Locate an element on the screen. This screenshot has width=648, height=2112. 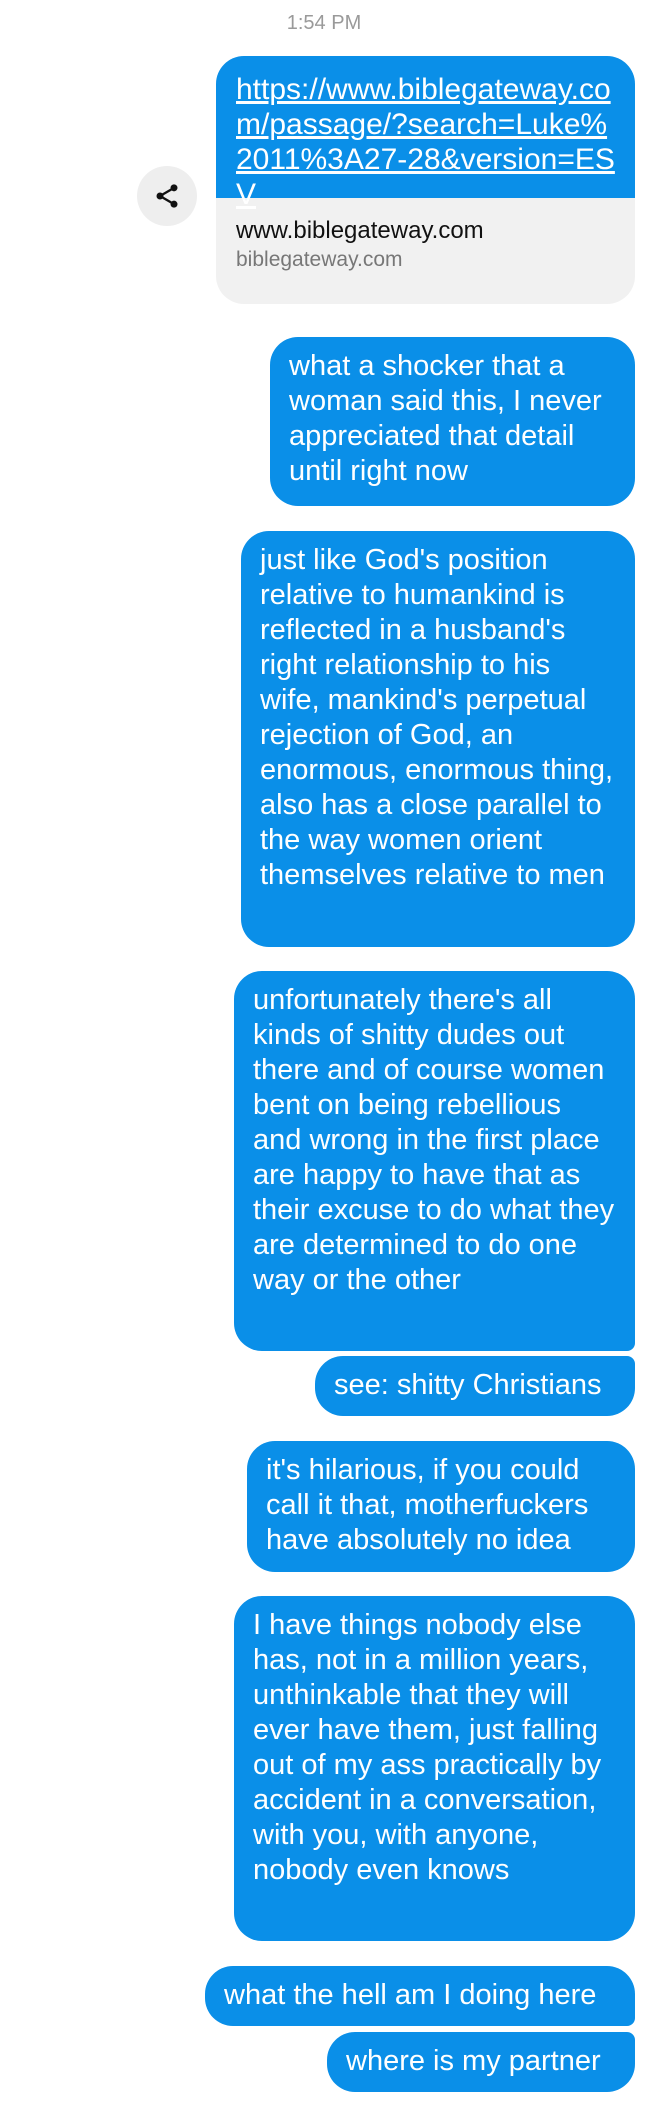
message-bubble: where is my partner is located at coordinates (481, 2062).